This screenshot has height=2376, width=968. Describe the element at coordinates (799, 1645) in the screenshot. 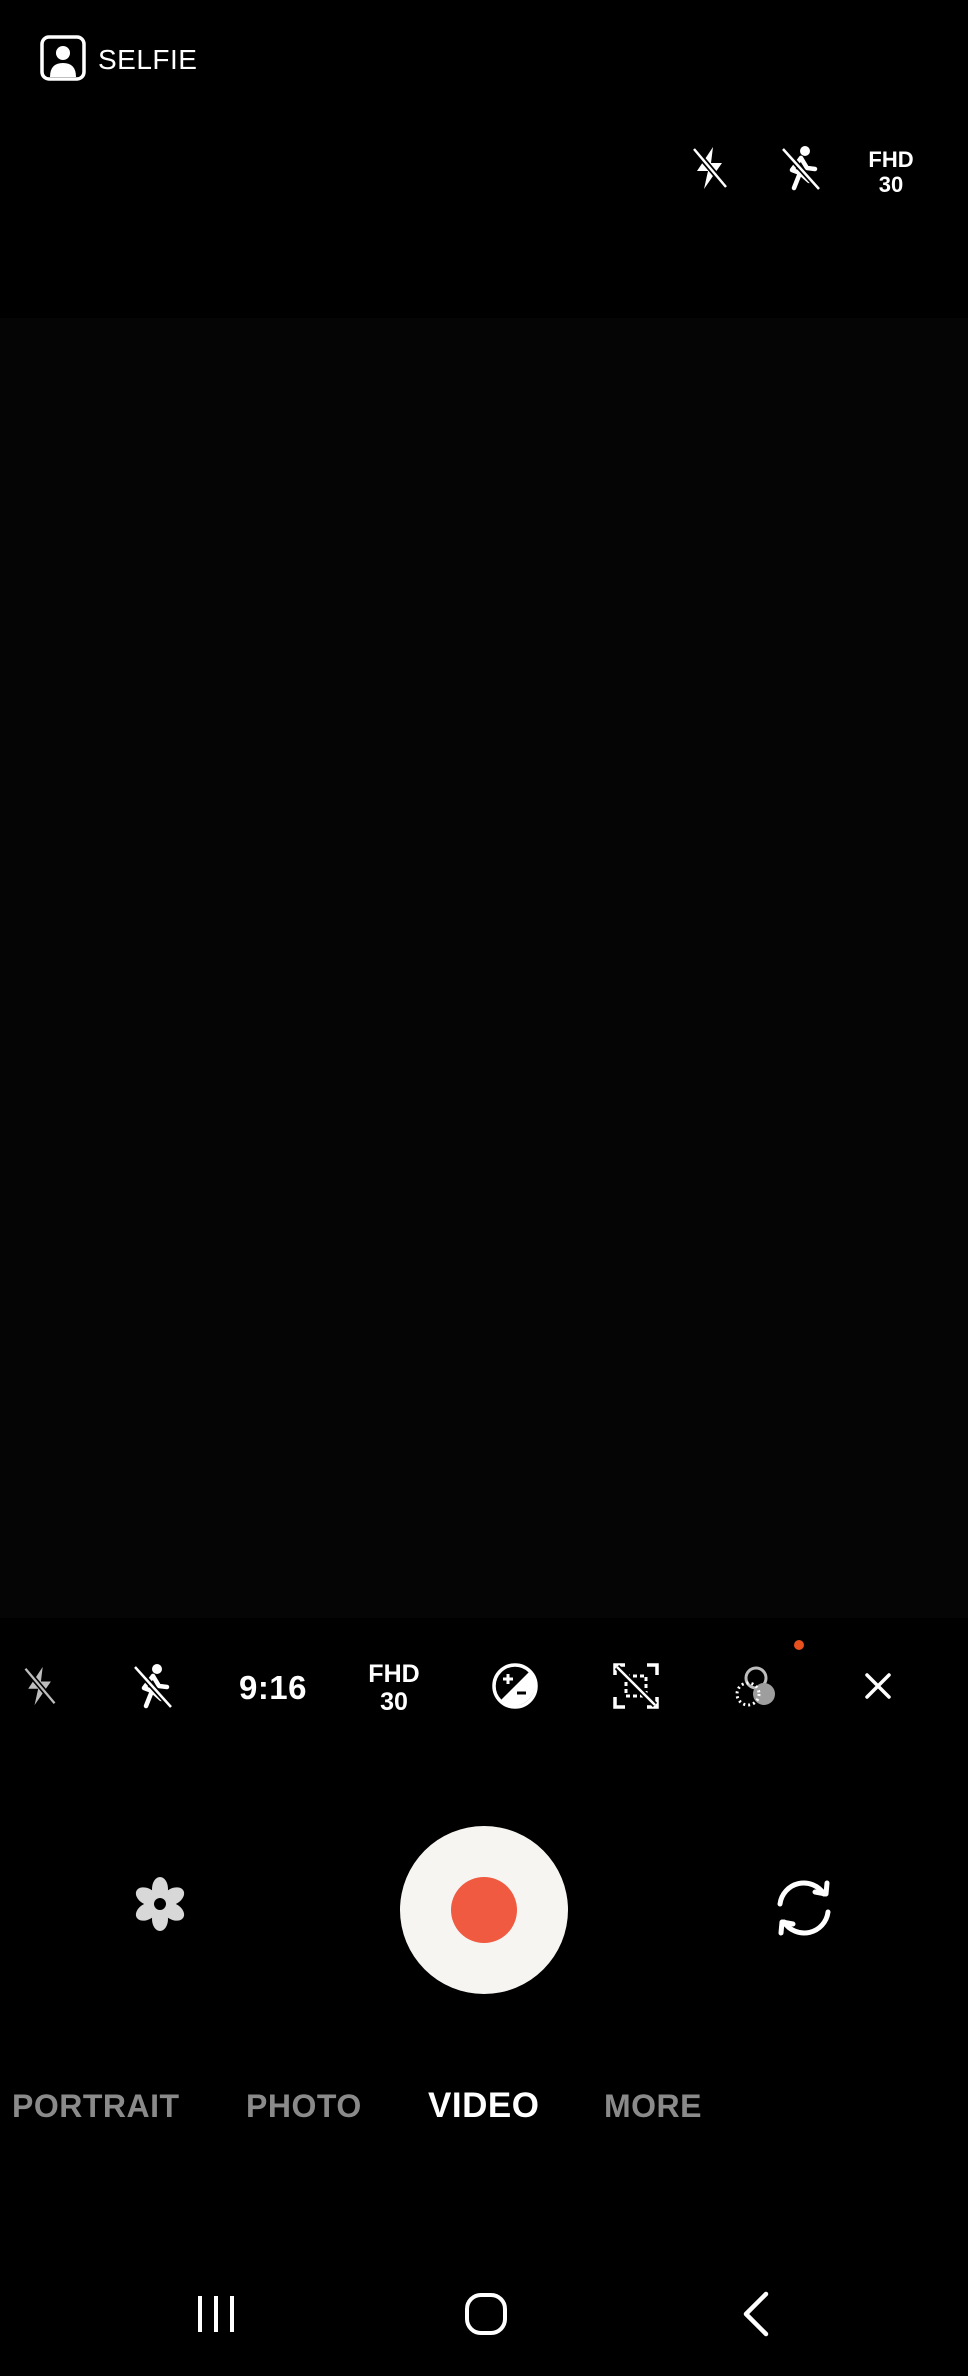

I see `filters-notification-dot` at that location.